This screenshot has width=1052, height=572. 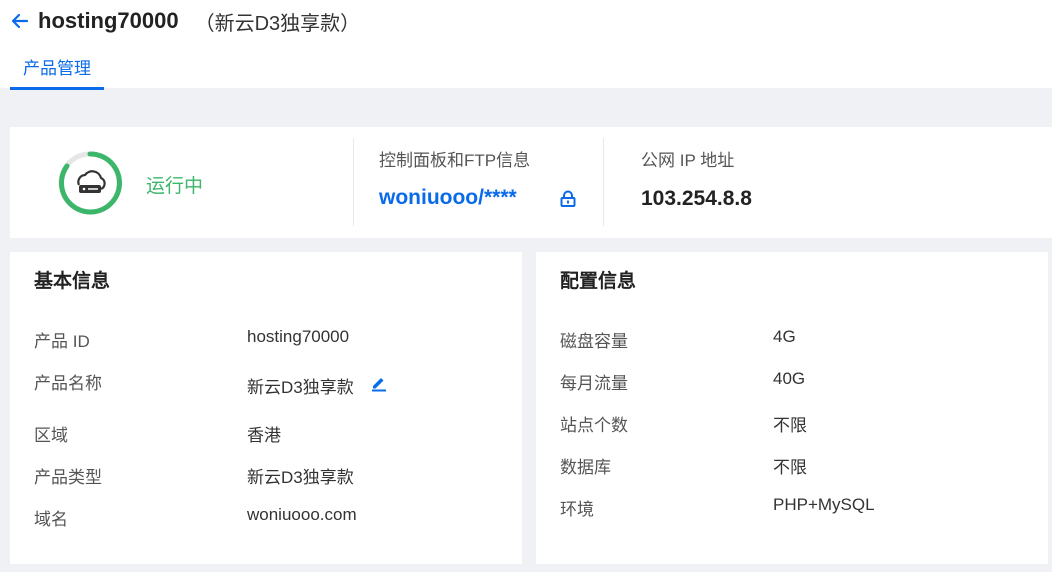 What do you see at coordinates (298, 336) in the screenshot?
I see `row-value: hosting70000` at bounding box center [298, 336].